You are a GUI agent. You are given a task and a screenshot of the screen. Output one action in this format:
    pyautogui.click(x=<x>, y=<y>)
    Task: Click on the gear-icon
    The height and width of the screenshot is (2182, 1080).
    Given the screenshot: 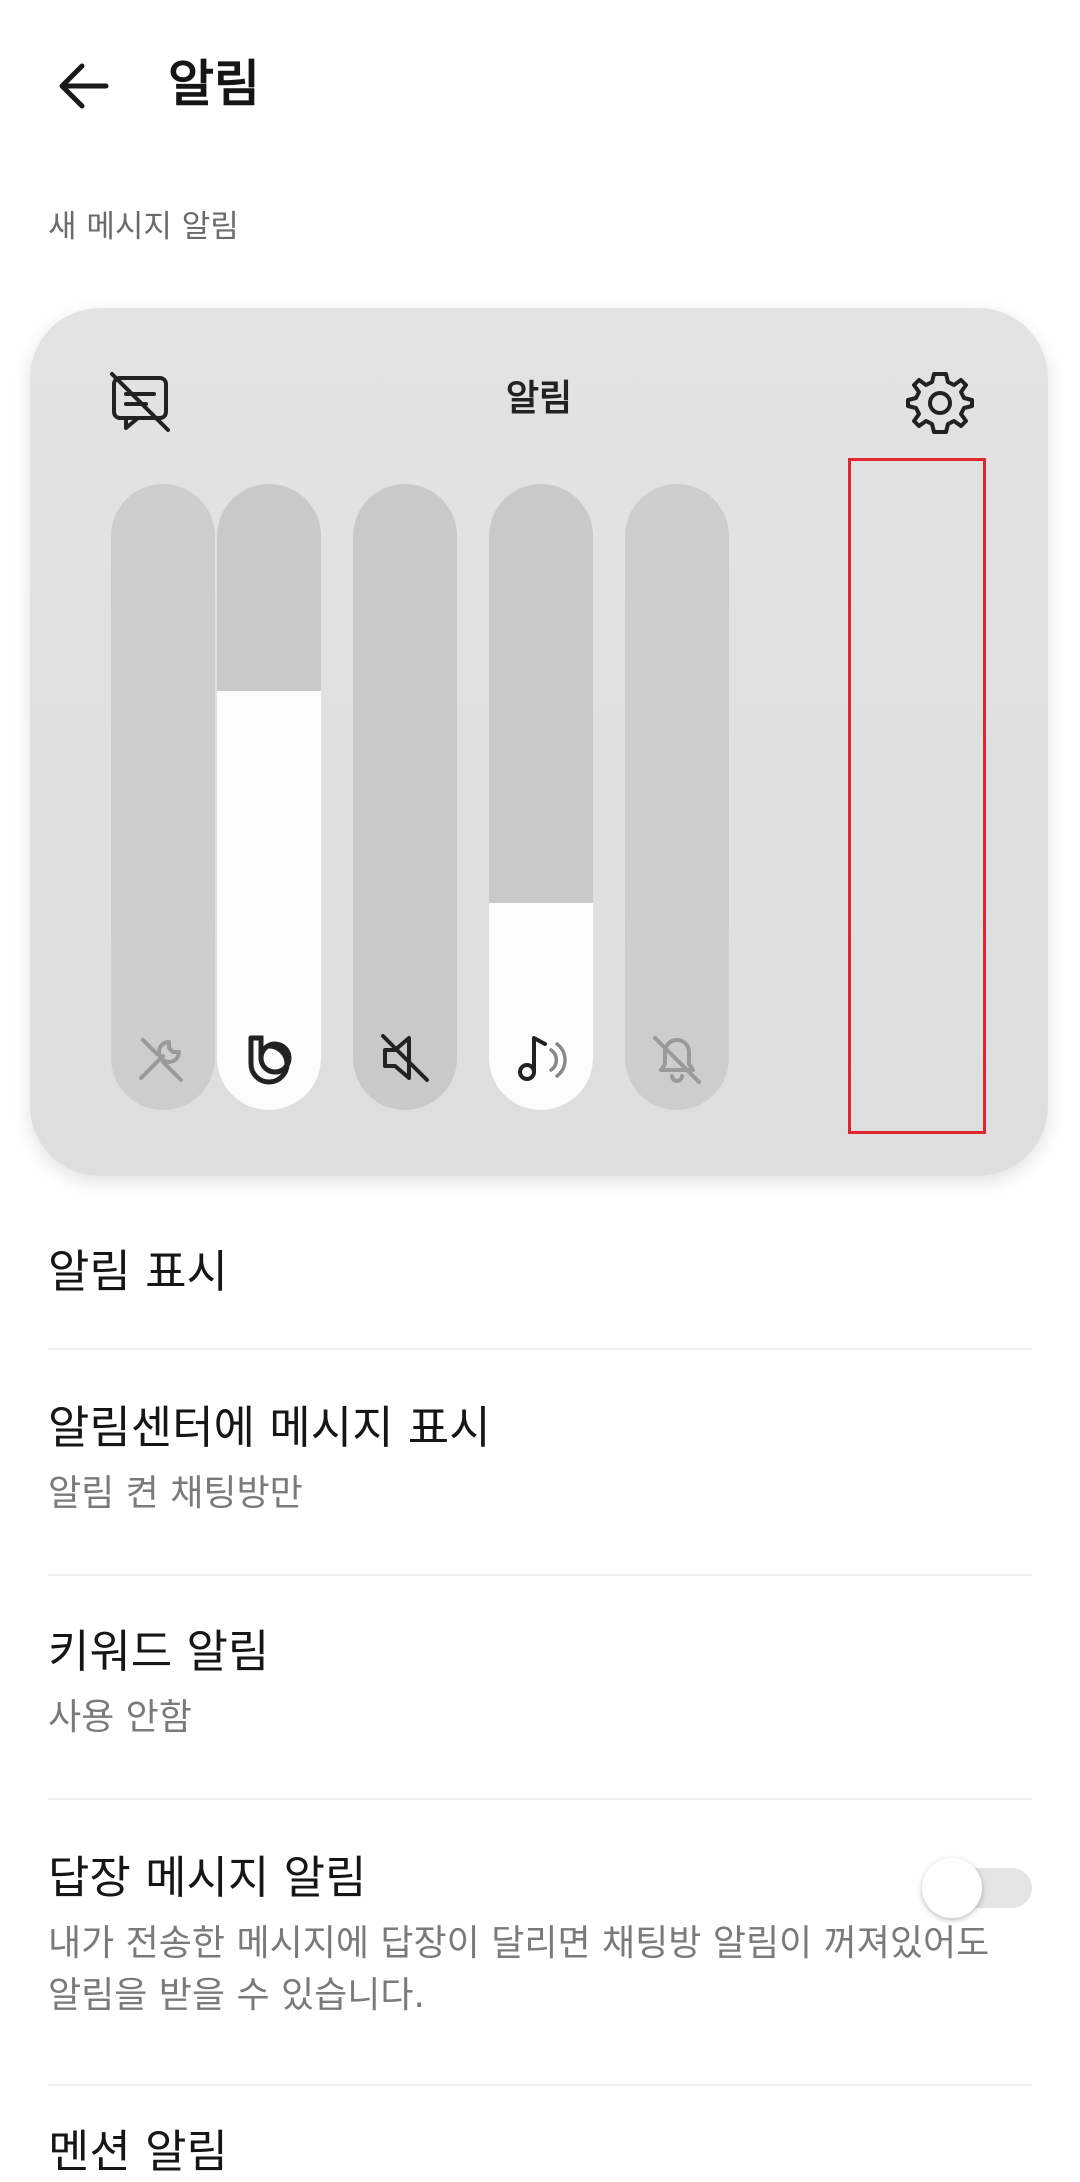 What is the action you would take?
    pyautogui.click(x=940, y=403)
    